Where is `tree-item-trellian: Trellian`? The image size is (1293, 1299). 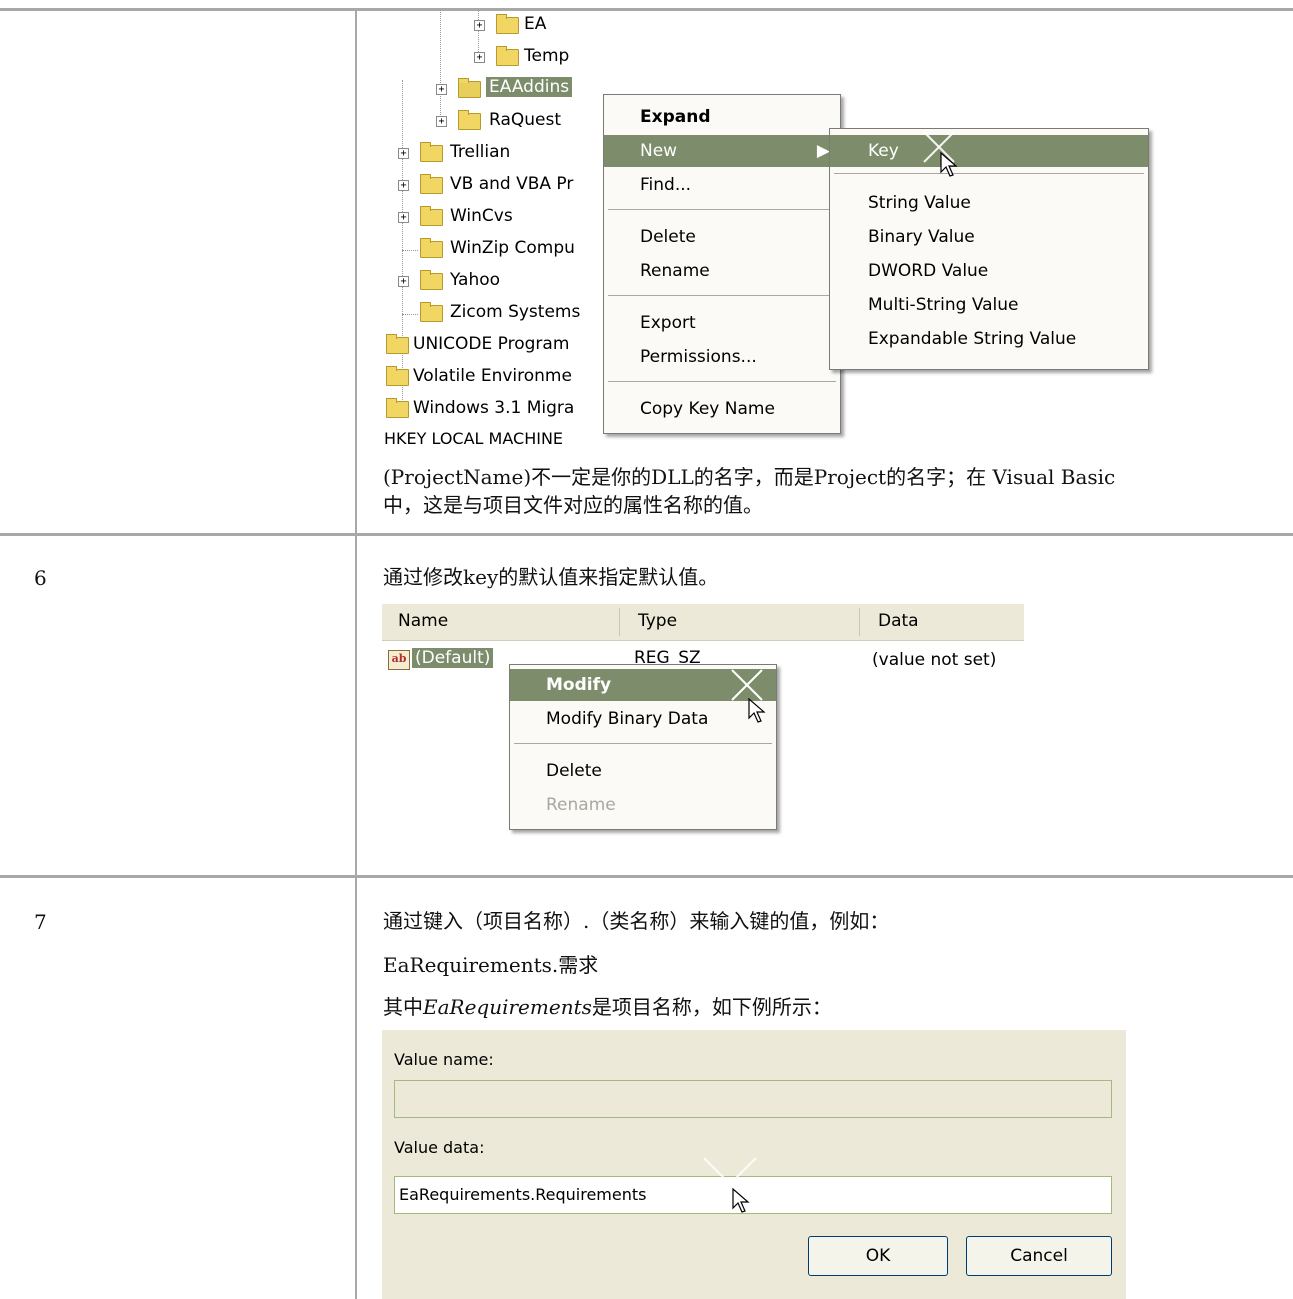
tree-item-trellian: Trellian is located at coordinates (480, 152).